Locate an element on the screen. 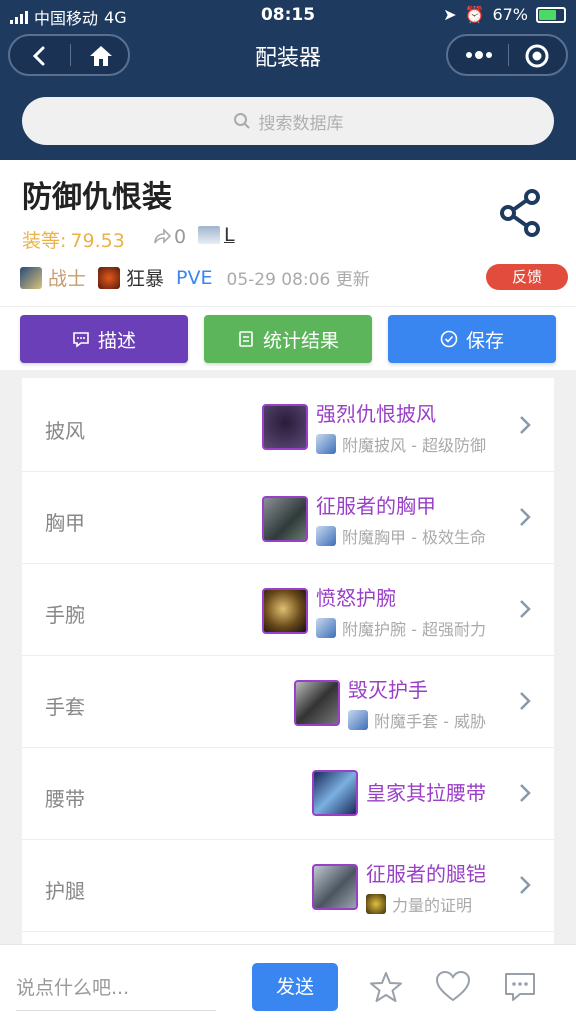 Image resolution: width=576 pixels, height=1025 pixels. share-count: 0 is located at coordinates (180, 237).